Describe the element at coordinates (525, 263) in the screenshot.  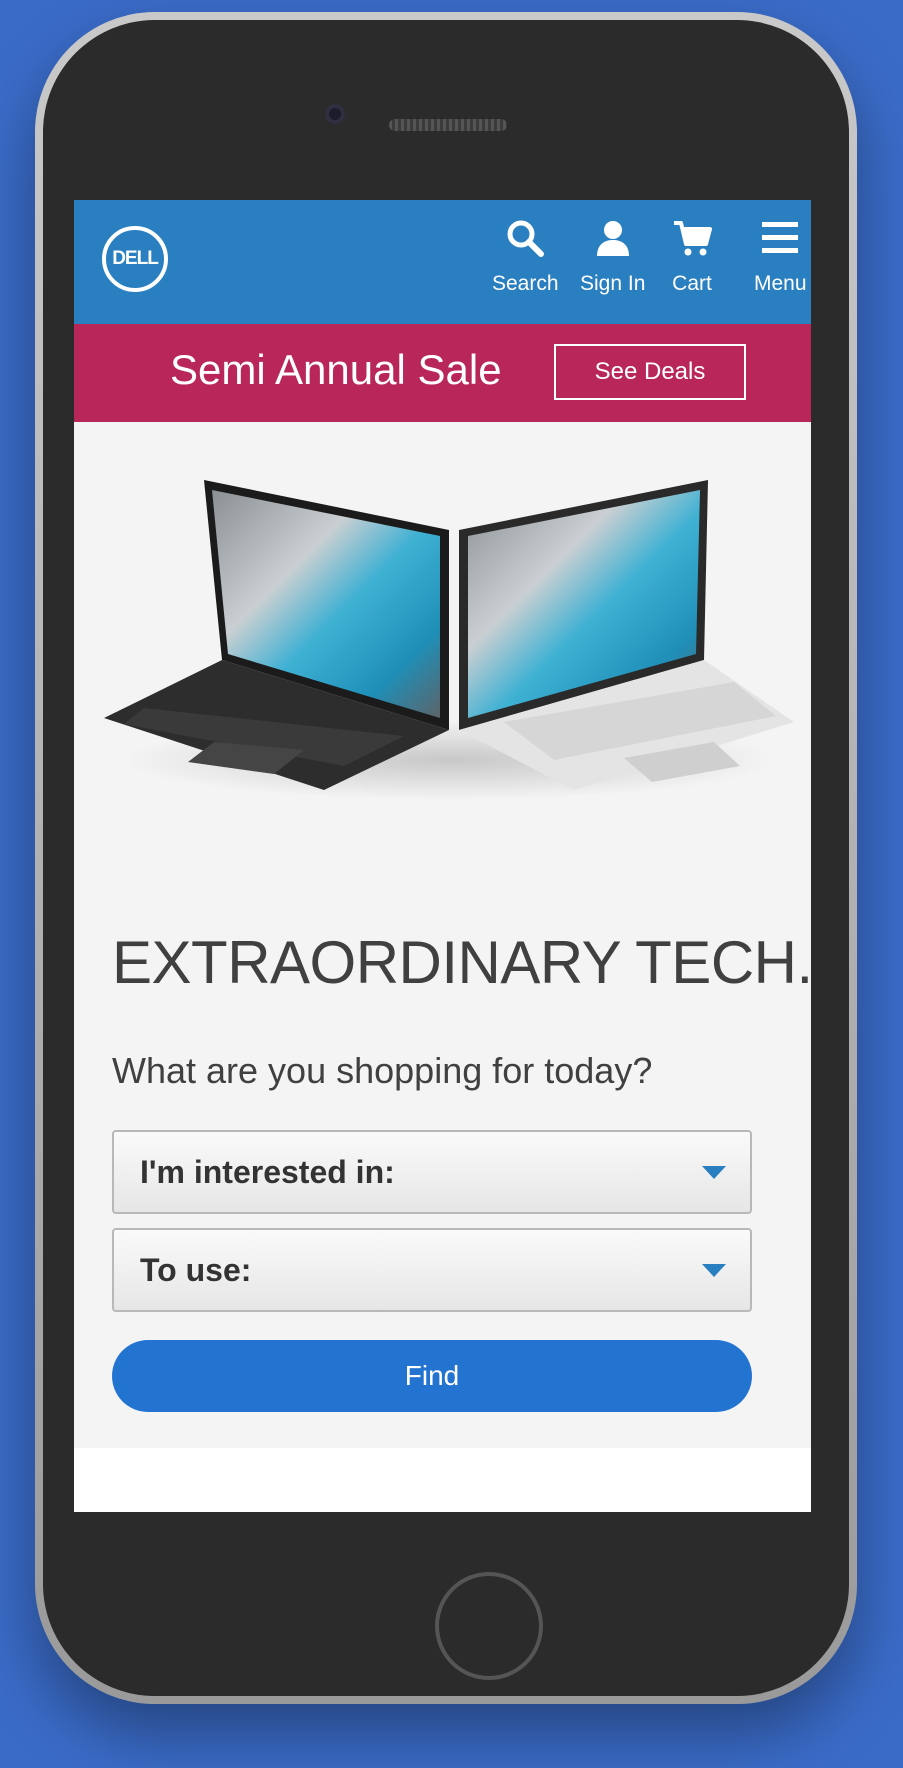
I see `nav-search: Search` at that location.